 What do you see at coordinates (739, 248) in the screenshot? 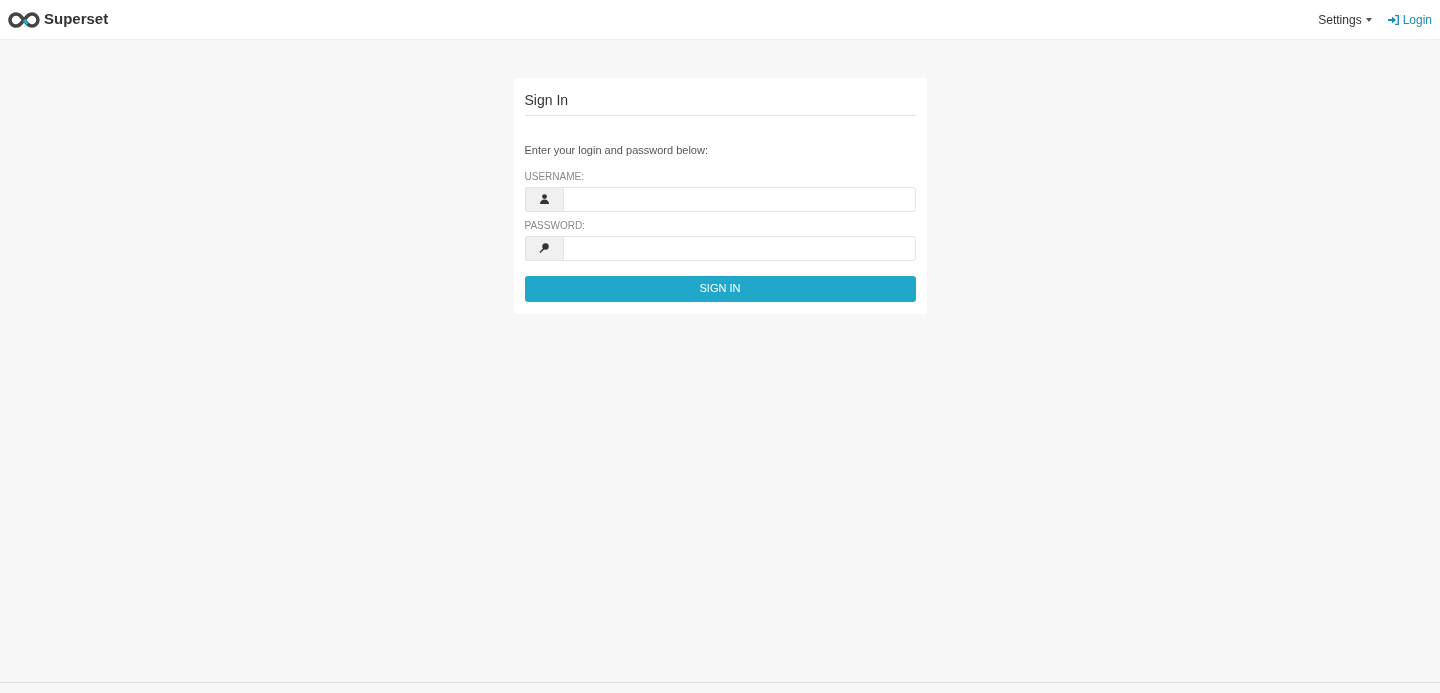
I see `password-field` at bounding box center [739, 248].